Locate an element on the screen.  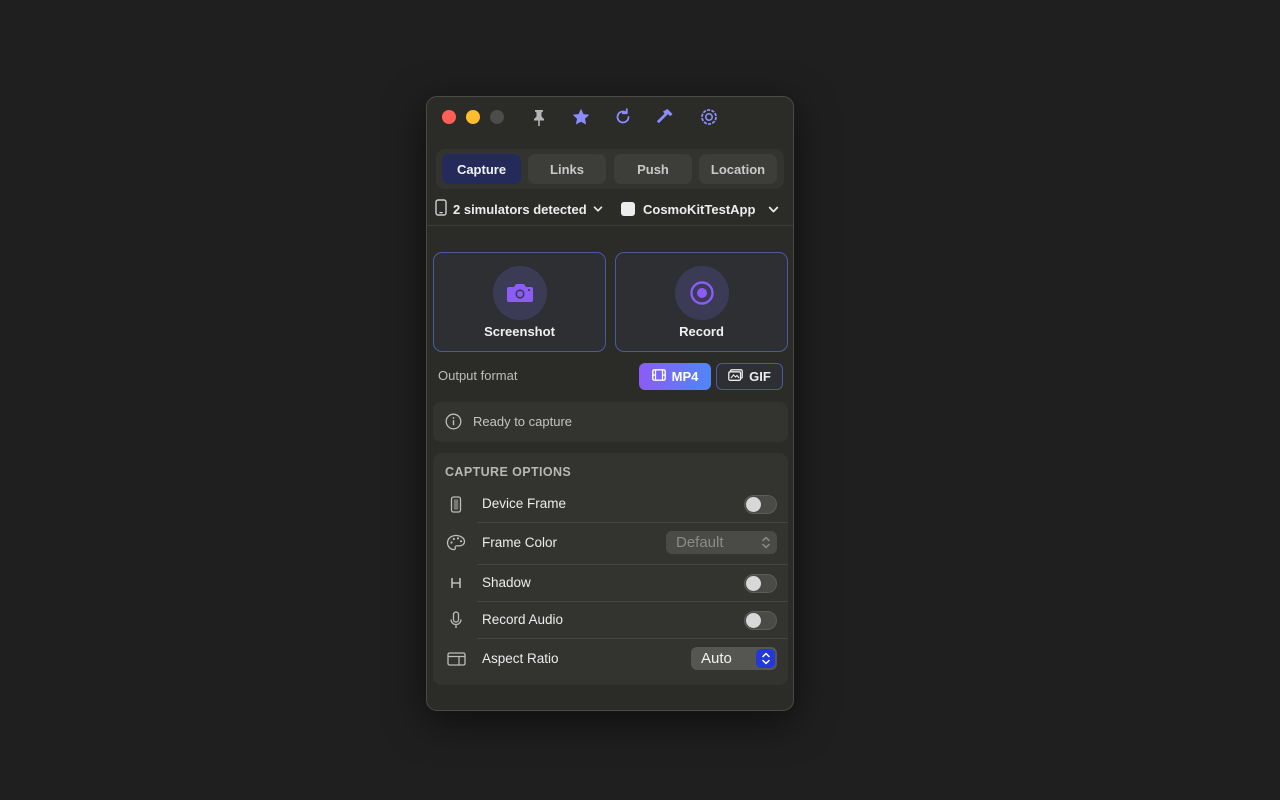
option-frame-color: Frame Color Default is located at coordinates (610, 543).